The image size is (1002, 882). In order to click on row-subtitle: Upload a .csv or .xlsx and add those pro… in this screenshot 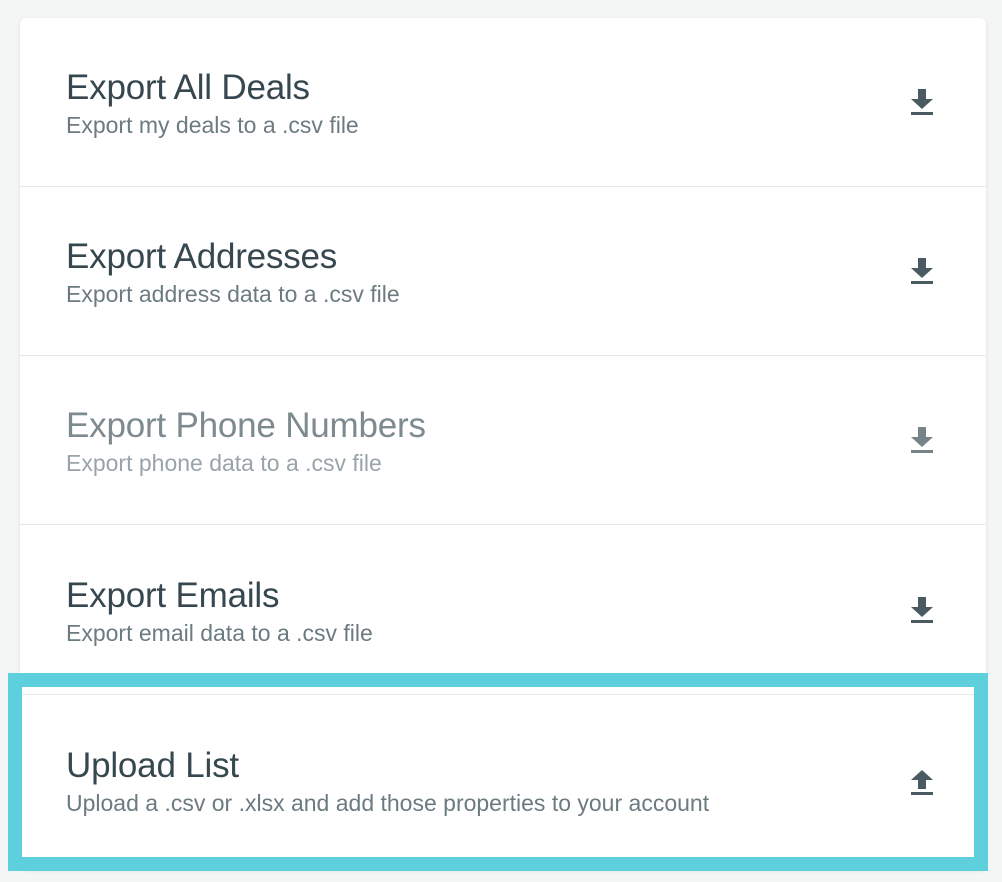, I will do `click(388, 803)`.